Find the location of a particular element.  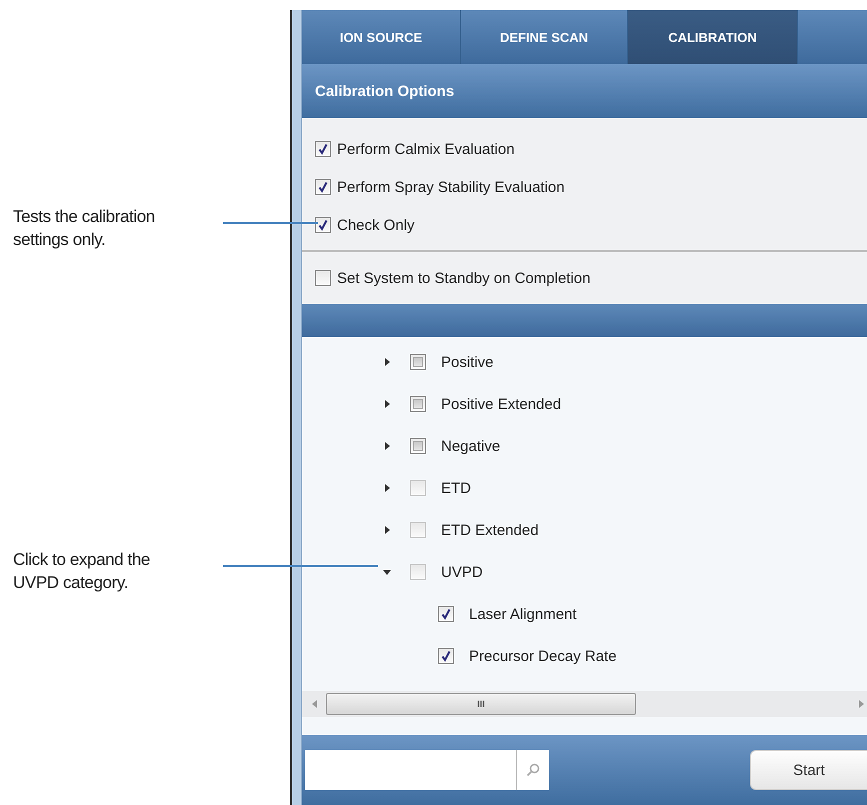

callout-text: Tests the calibration settings only. is located at coordinates (84, 228).